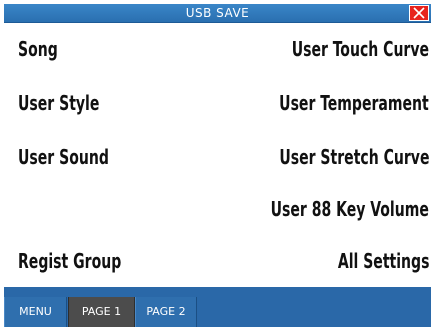 The image size is (433, 327). Describe the element at coordinates (101, 312) in the screenshot. I see `tab-page-1: PAGE 1` at that location.